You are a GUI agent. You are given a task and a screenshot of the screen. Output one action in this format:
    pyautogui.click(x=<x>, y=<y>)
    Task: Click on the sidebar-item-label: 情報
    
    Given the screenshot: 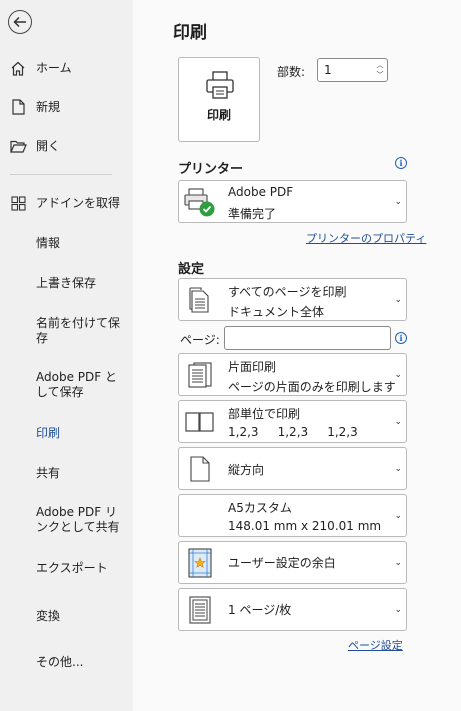 What is the action you would take?
    pyautogui.click(x=48, y=242)
    